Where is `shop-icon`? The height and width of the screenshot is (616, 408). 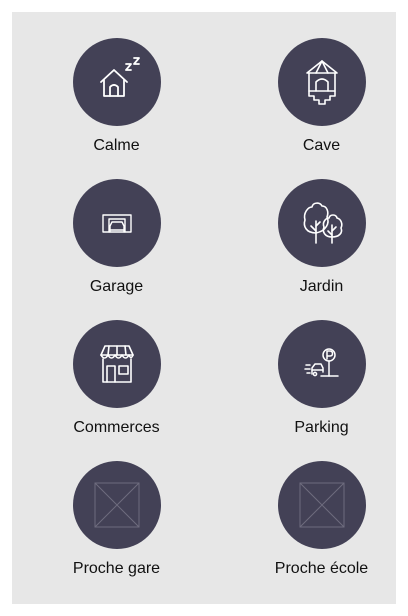 shop-icon is located at coordinates (116, 364).